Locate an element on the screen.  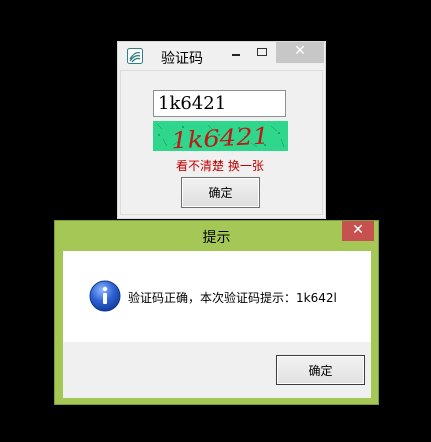
dialog-close-button: ✕ is located at coordinates (358, 231).